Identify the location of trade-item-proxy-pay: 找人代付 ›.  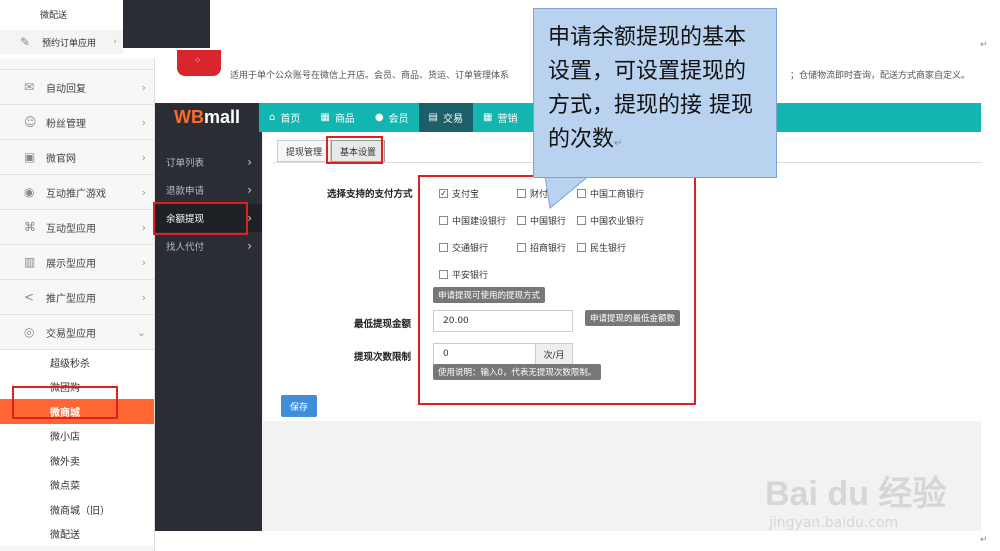
(208, 246).